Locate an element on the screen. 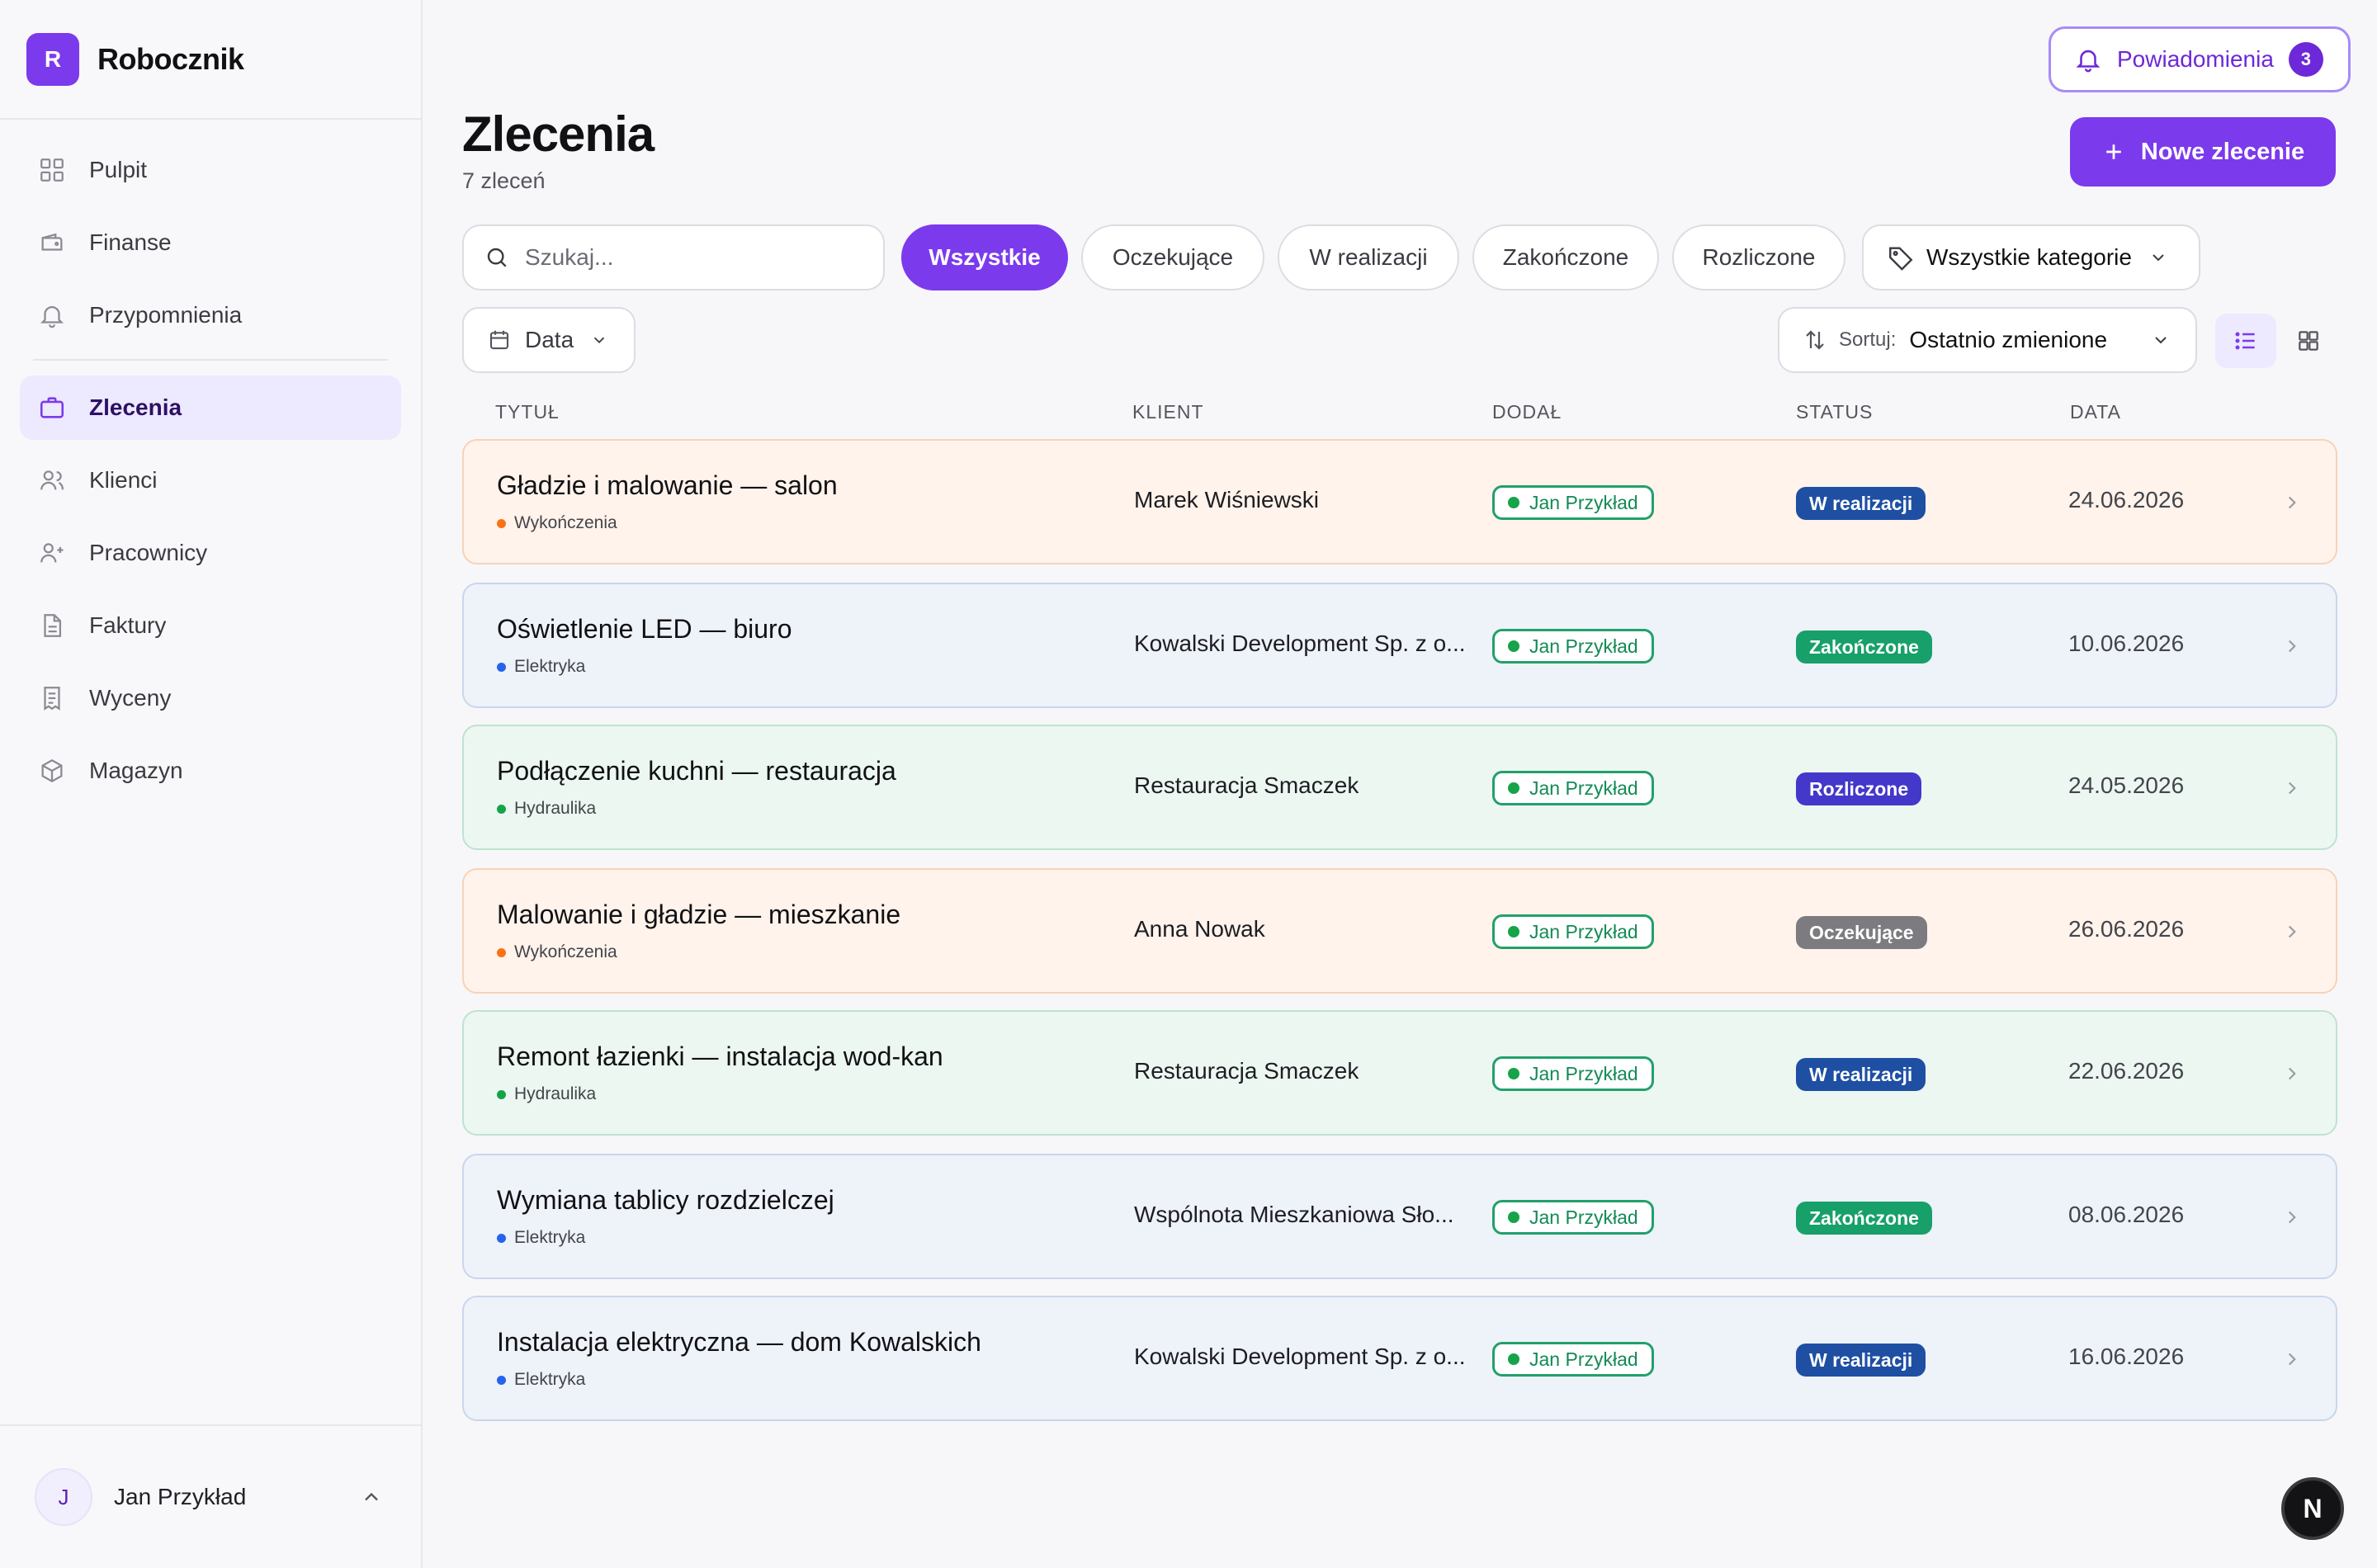 This screenshot has width=2377, height=1568. page-title: Zlecenia is located at coordinates (558, 134).